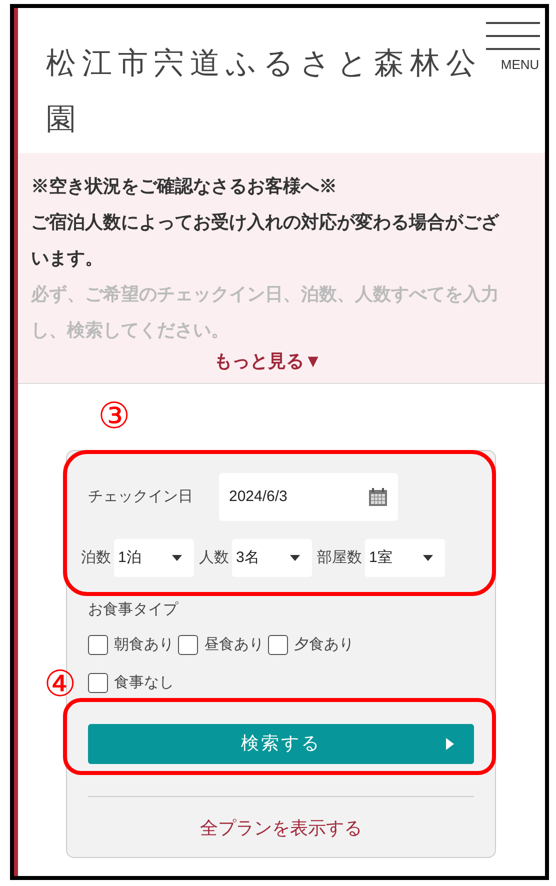 This screenshot has height=886, width=556. I want to click on select-field: 1室, so click(405, 558).